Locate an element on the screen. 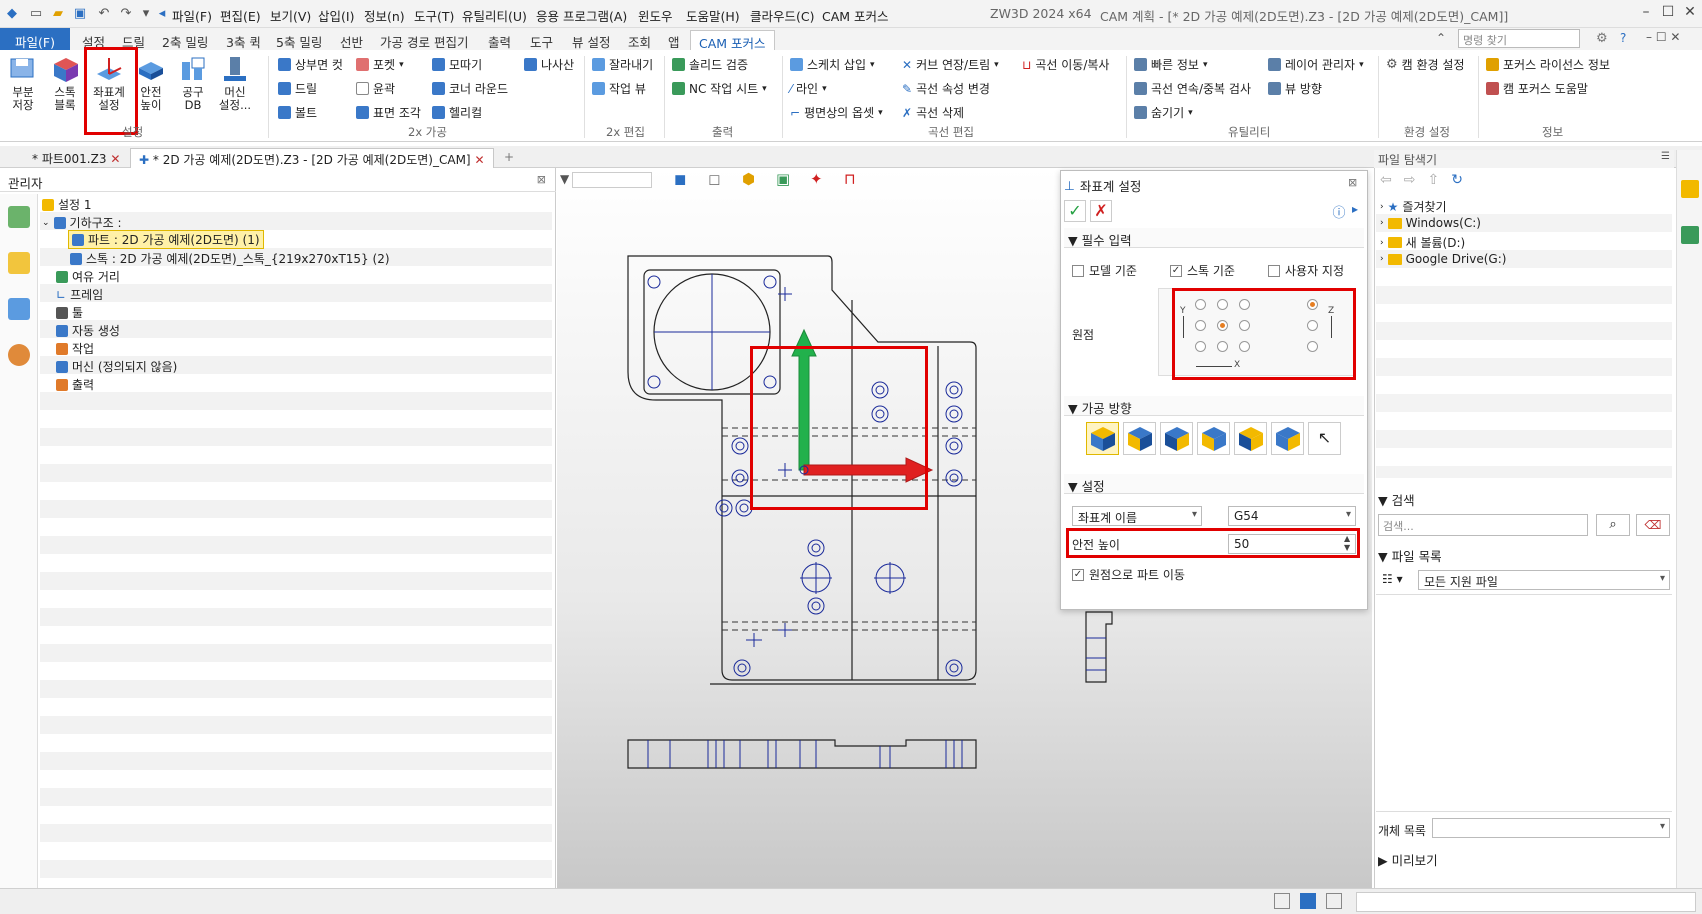  pocket-button: 포켓 ▾ is located at coordinates (380, 64).